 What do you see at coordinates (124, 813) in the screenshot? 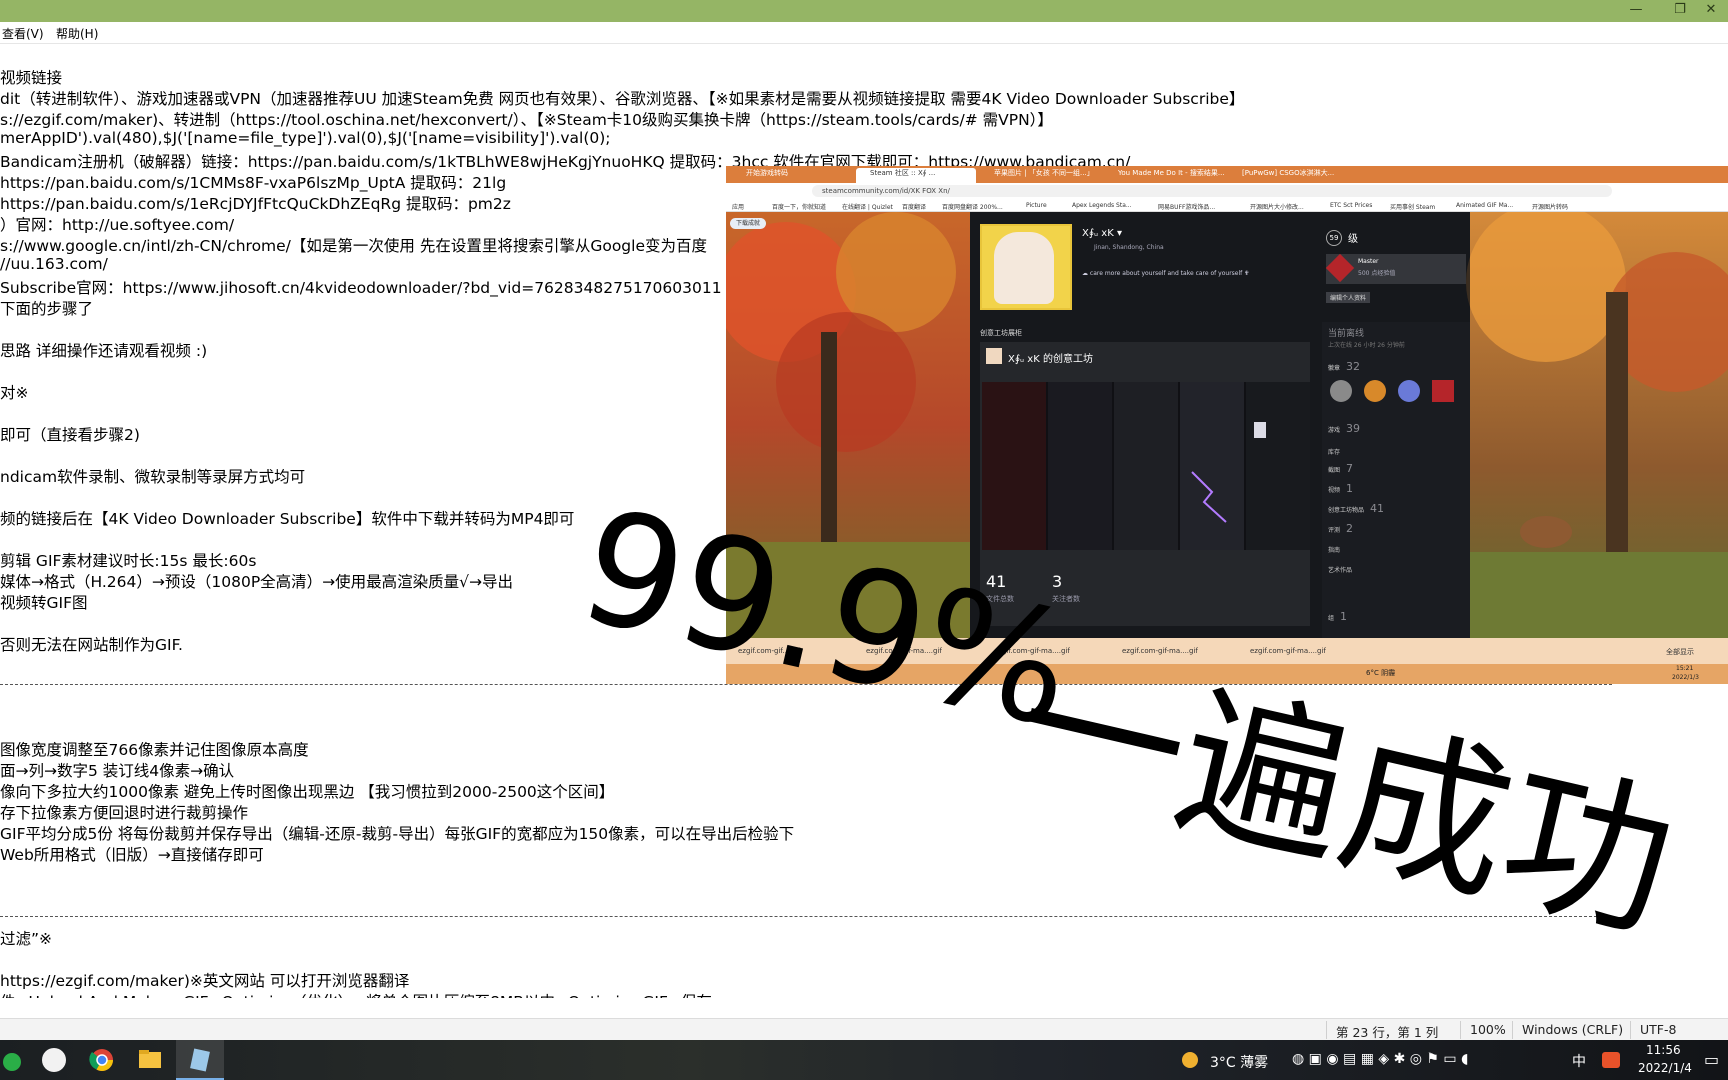
I see `text-line: 存下拉像素方便回退时进行裁剪操作` at bounding box center [124, 813].